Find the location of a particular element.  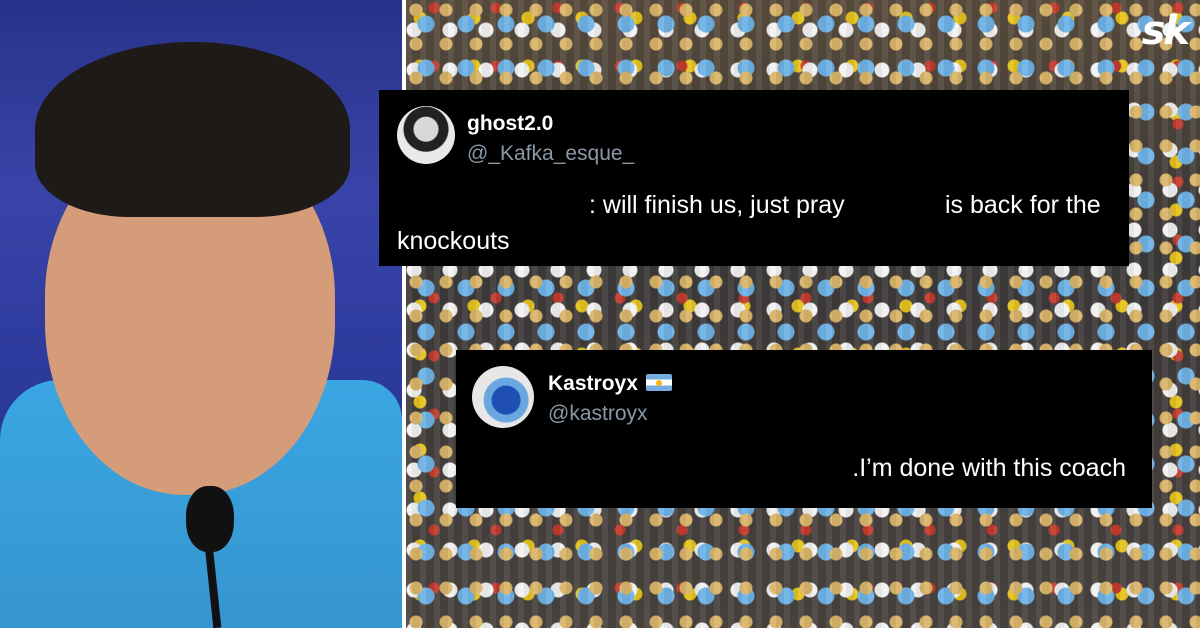

tweet-text-part-3: knockouts is located at coordinates (453, 241).